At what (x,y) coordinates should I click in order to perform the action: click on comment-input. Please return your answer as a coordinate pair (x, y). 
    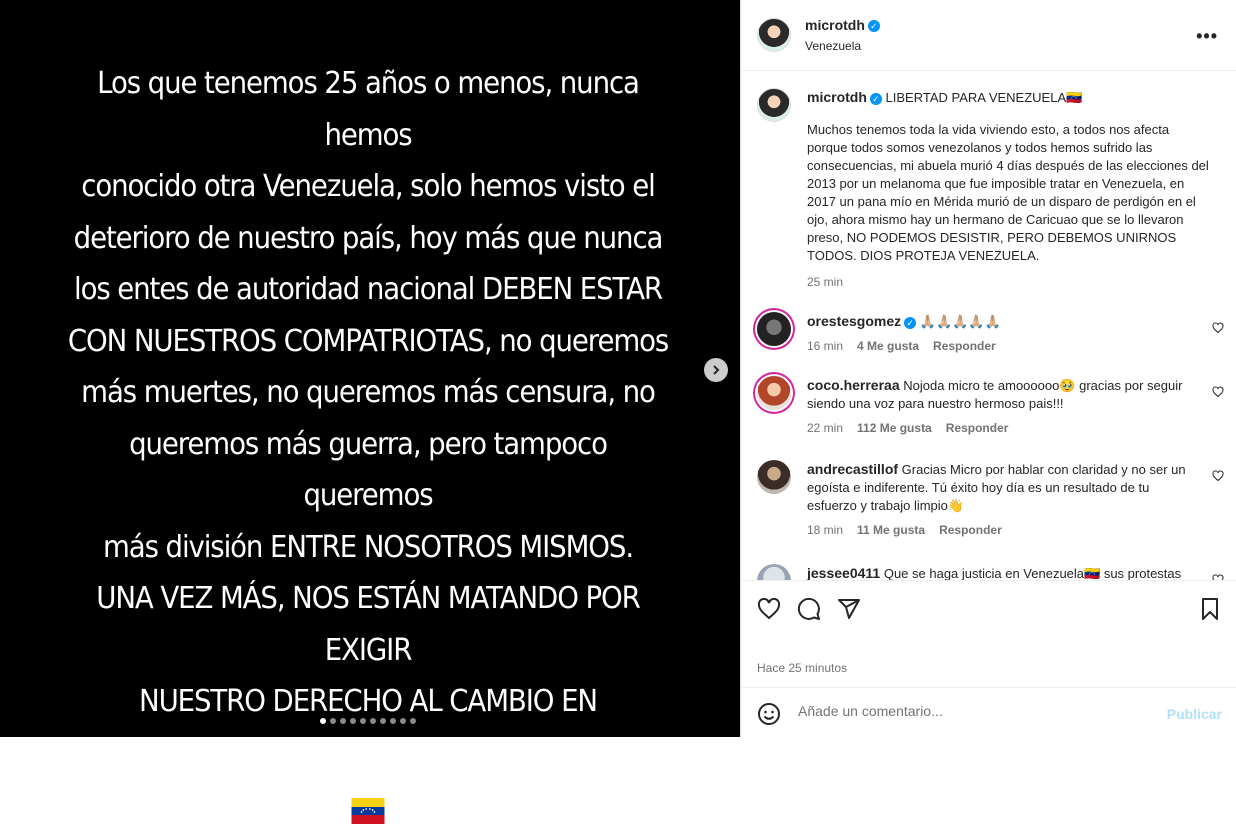
    Looking at the image, I should click on (978, 711).